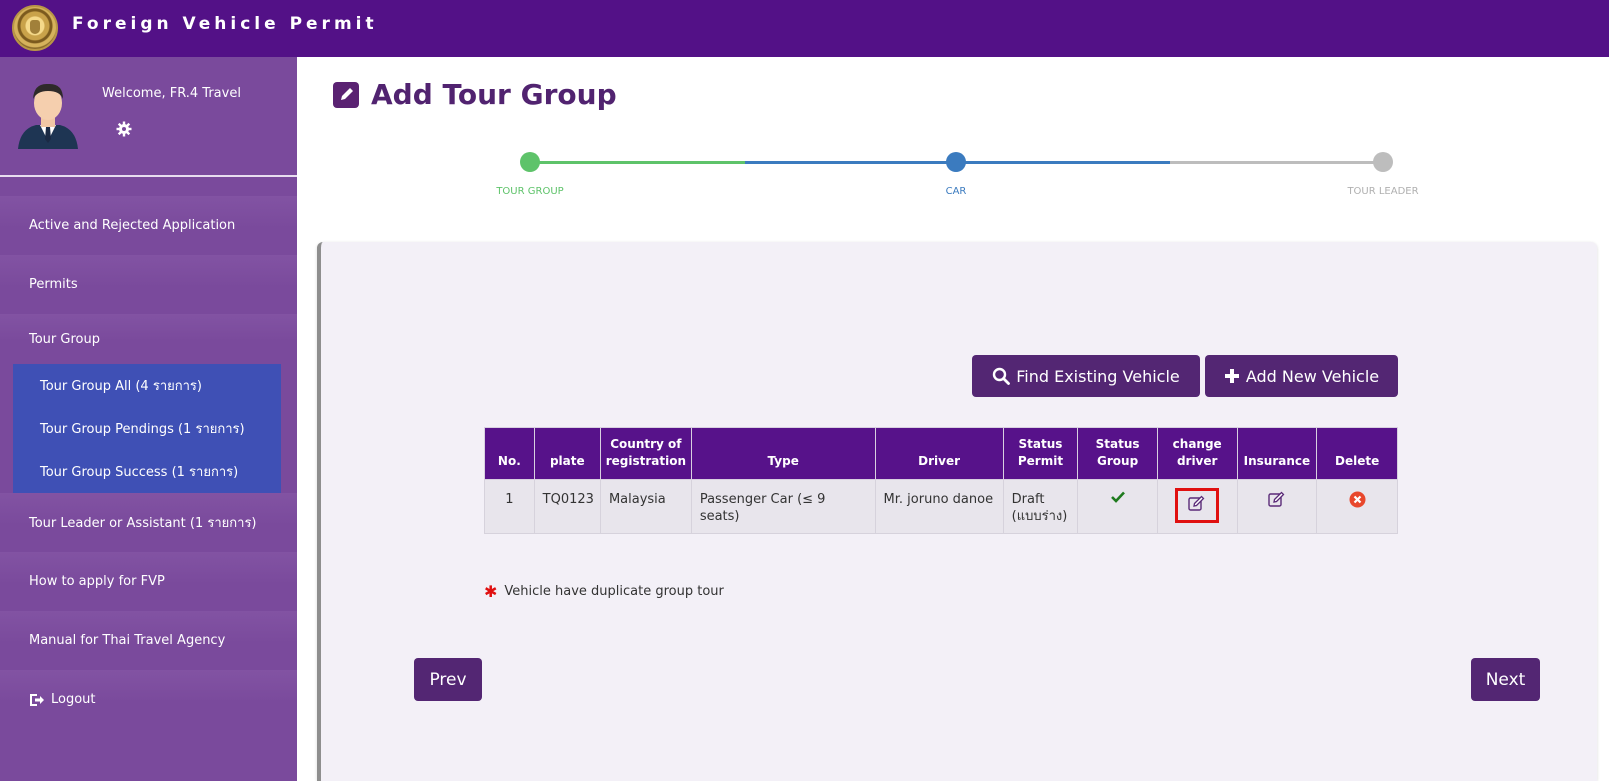  I want to click on step-dot-tour-leader, so click(1383, 162).